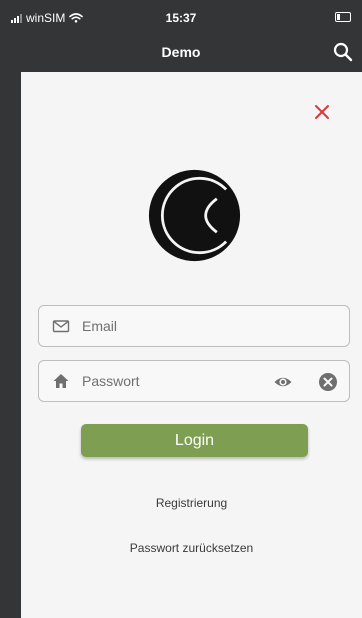 The image size is (362, 618). I want to click on register-link: Registrierung, so click(191, 503).